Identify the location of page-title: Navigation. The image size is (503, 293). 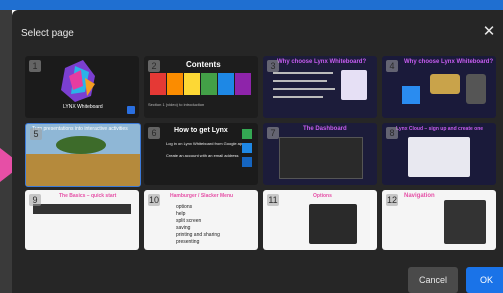
(419, 196).